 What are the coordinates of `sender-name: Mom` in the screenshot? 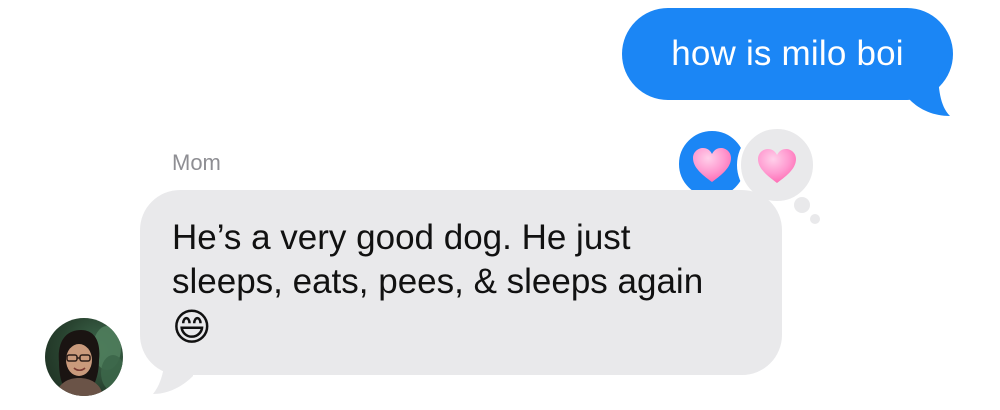 It's located at (196, 162).